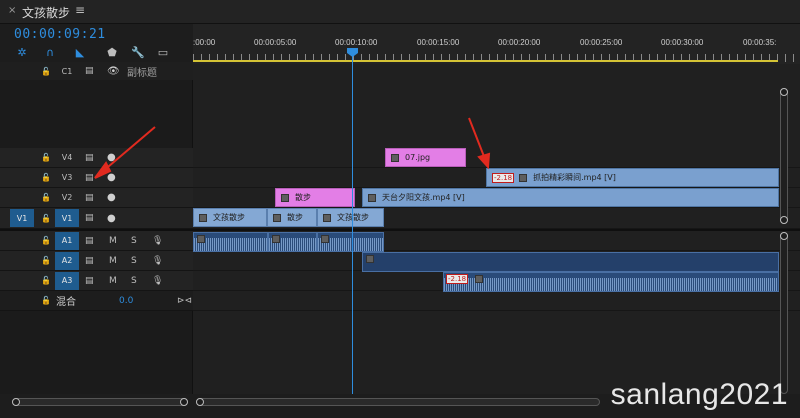 The height and width of the screenshot is (418, 800). What do you see at coordinates (292, 148) in the screenshot?
I see `annotation-arrows` at bounding box center [292, 148].